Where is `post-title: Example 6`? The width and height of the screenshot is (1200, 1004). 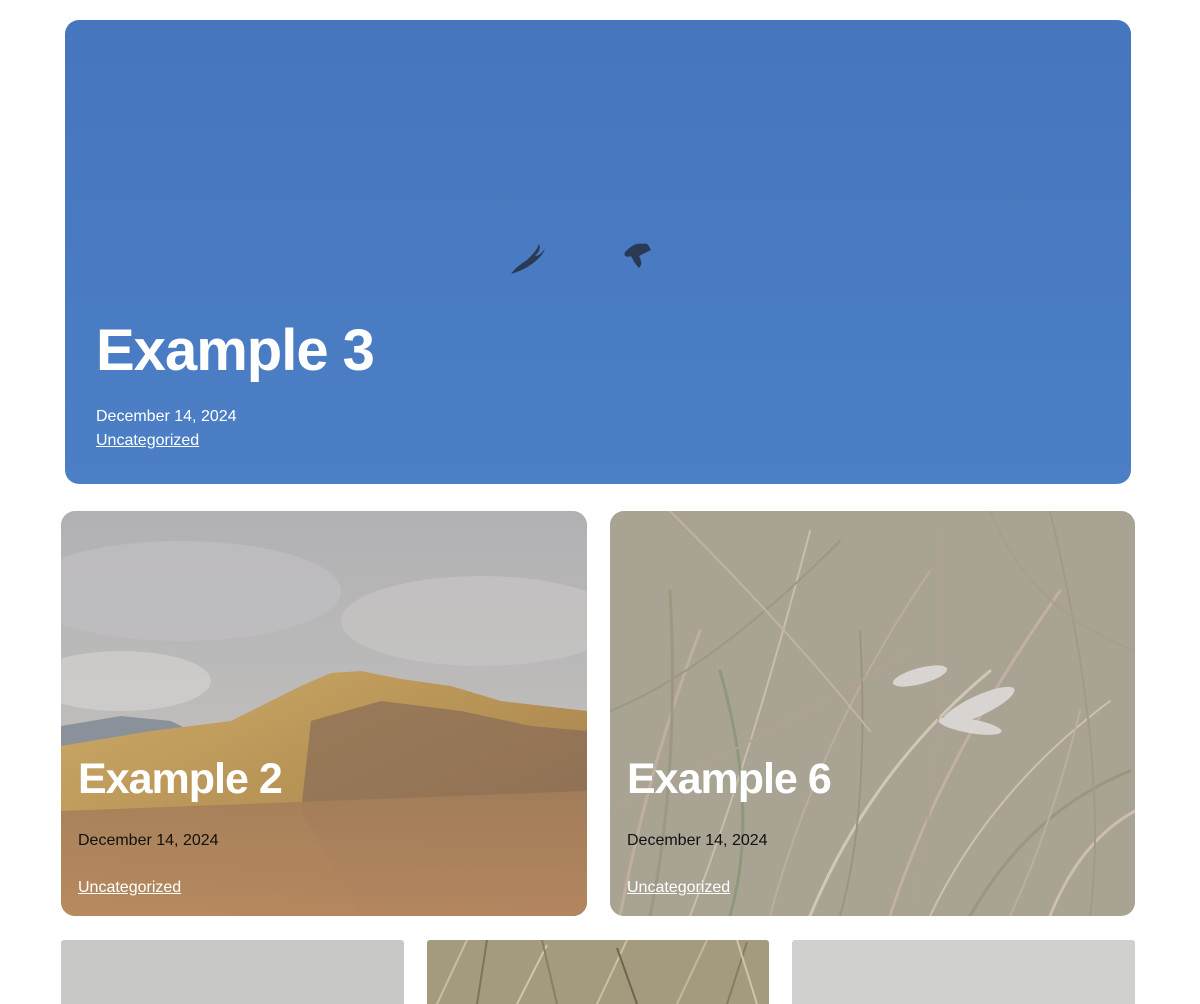 post-title: Example 6 is located at coordinates (729, 779).